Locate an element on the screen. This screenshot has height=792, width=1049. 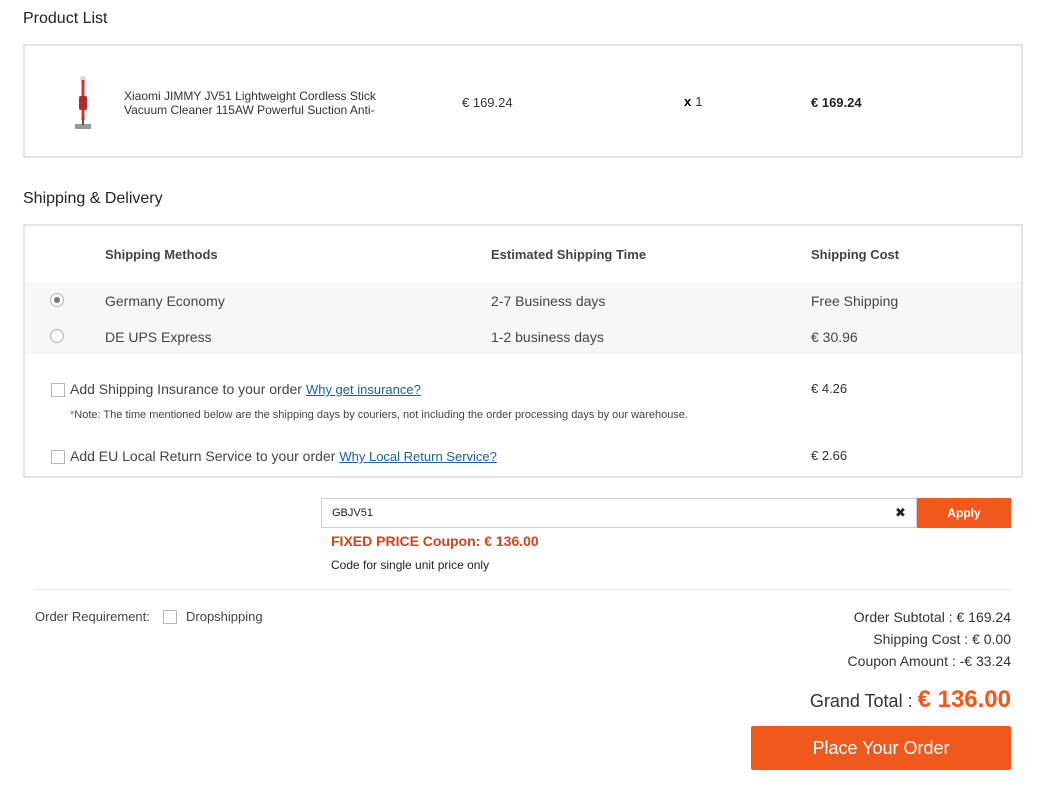
product-quantity: x1 is located at coordinates (693, 101).